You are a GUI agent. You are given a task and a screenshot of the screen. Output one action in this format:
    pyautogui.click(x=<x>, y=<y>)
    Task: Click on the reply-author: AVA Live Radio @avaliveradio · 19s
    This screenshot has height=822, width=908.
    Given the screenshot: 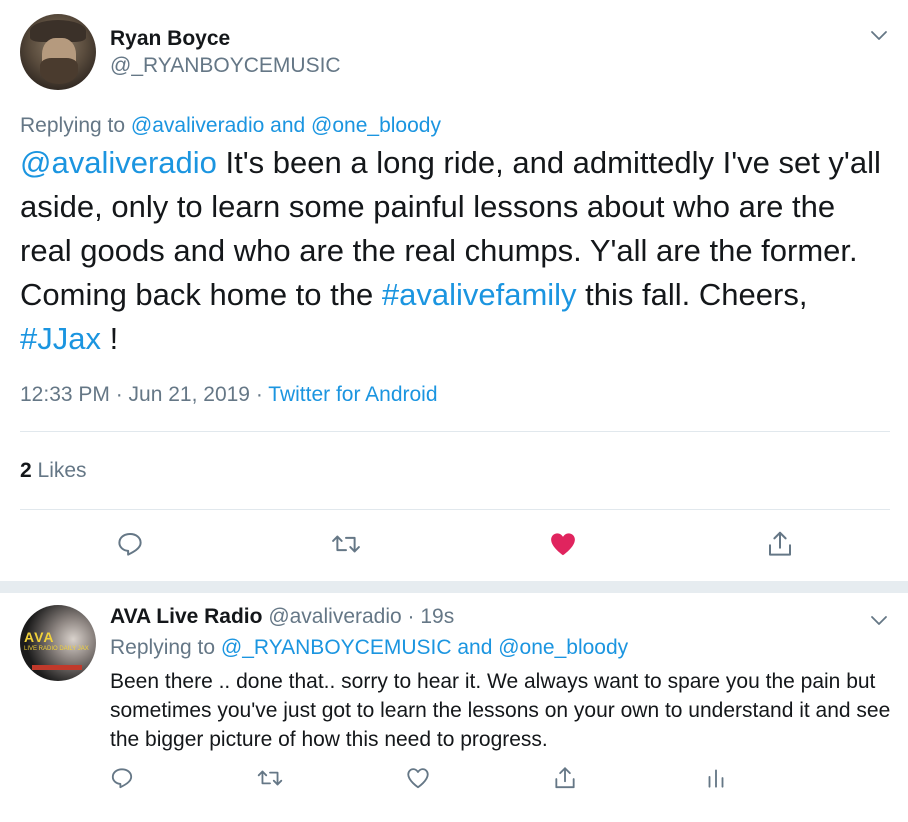 What is the action you would take?
    pyautogui.click(x=282, y=617)
    